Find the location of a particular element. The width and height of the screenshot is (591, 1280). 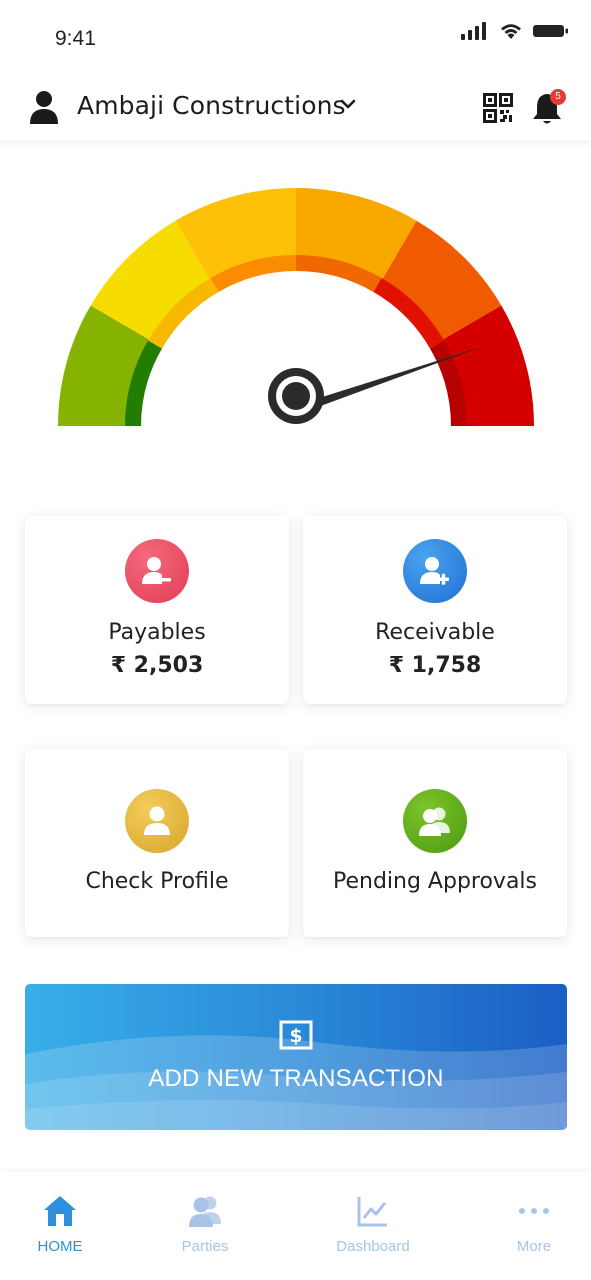

check-profile-card: Check Profile is located at coordinates (157, 843).